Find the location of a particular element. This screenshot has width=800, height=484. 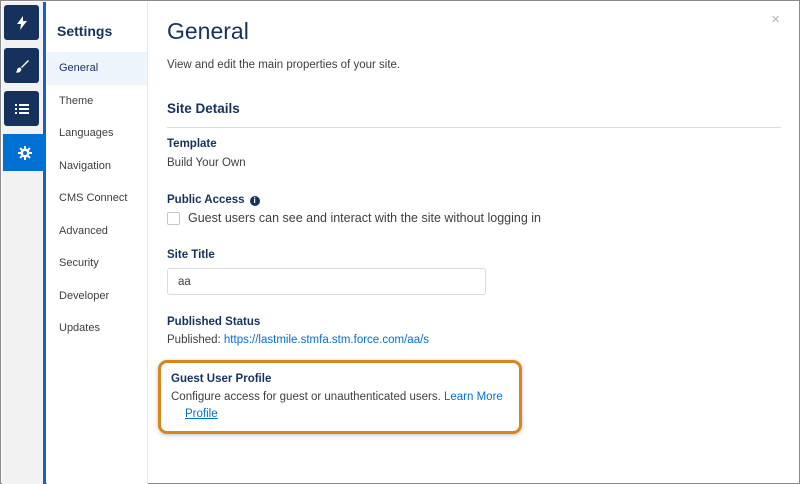

public-access-label: Public Access i is located at coordinates (213, 200).